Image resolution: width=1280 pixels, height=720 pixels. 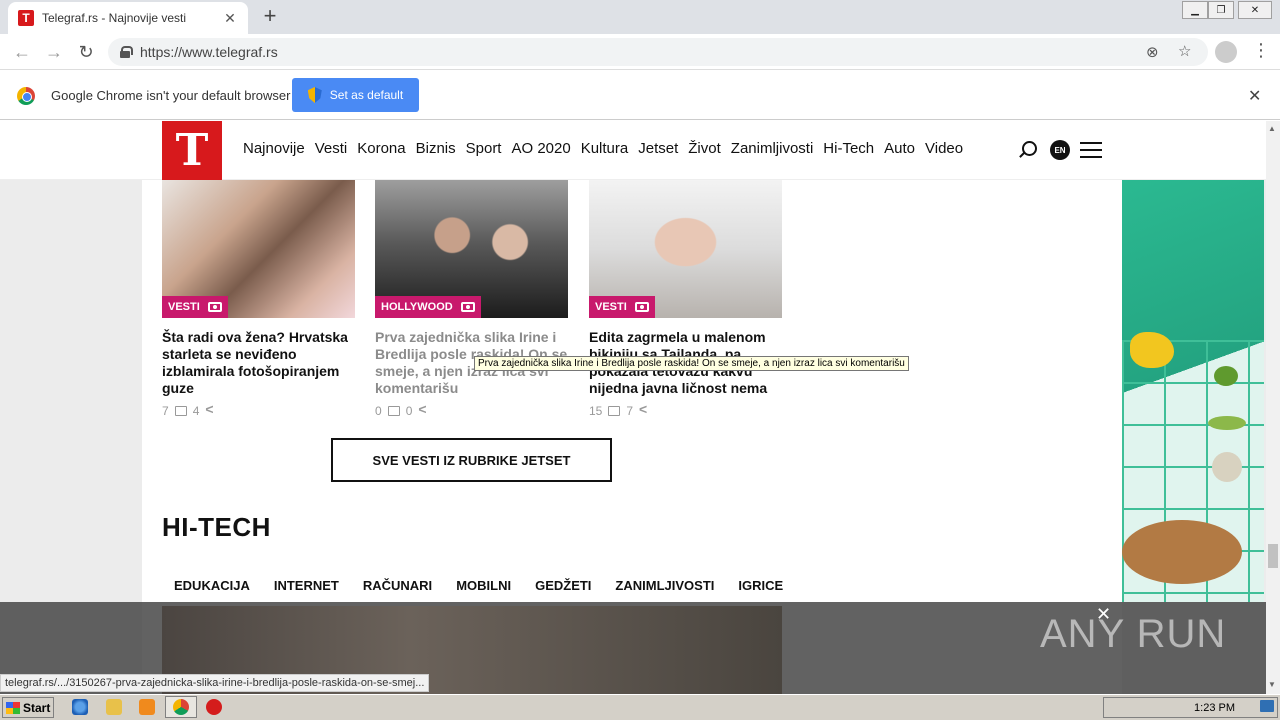 I want to click on infobar-message: Google Chrome isn't your default browser, so click(x=171, y=95).